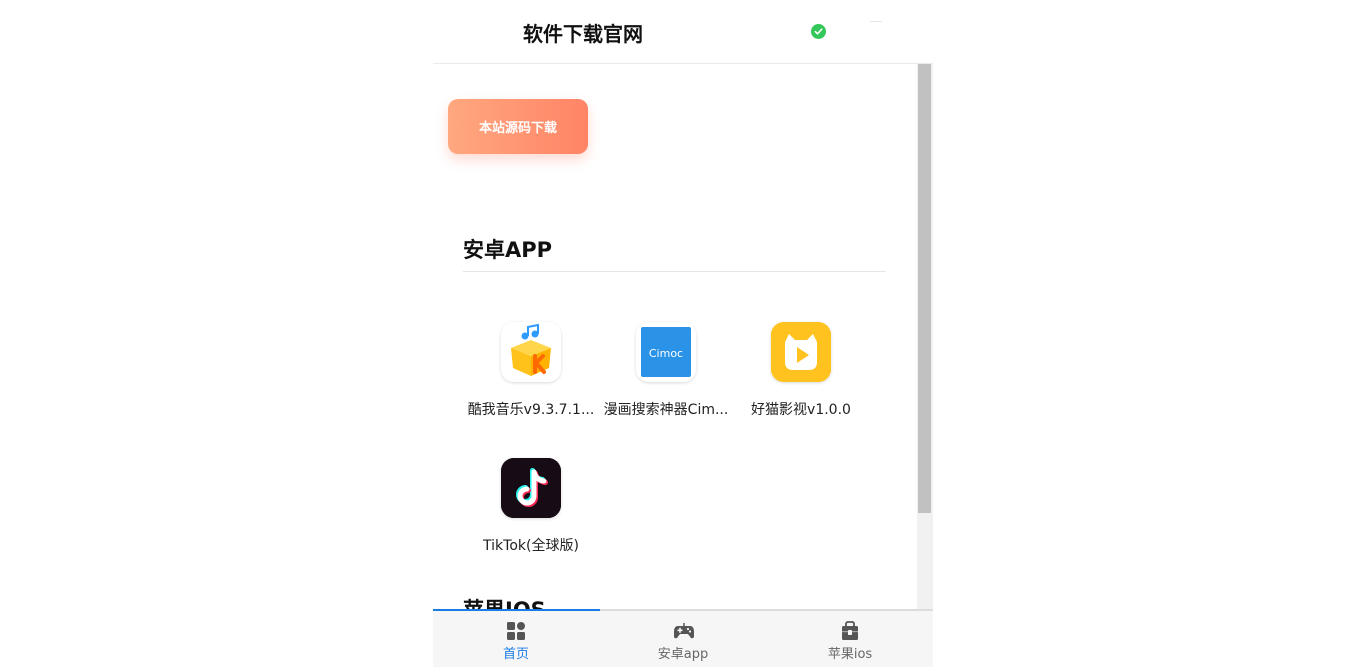  I want to click on section-title-android: 安卓APP, so click(508, 250).